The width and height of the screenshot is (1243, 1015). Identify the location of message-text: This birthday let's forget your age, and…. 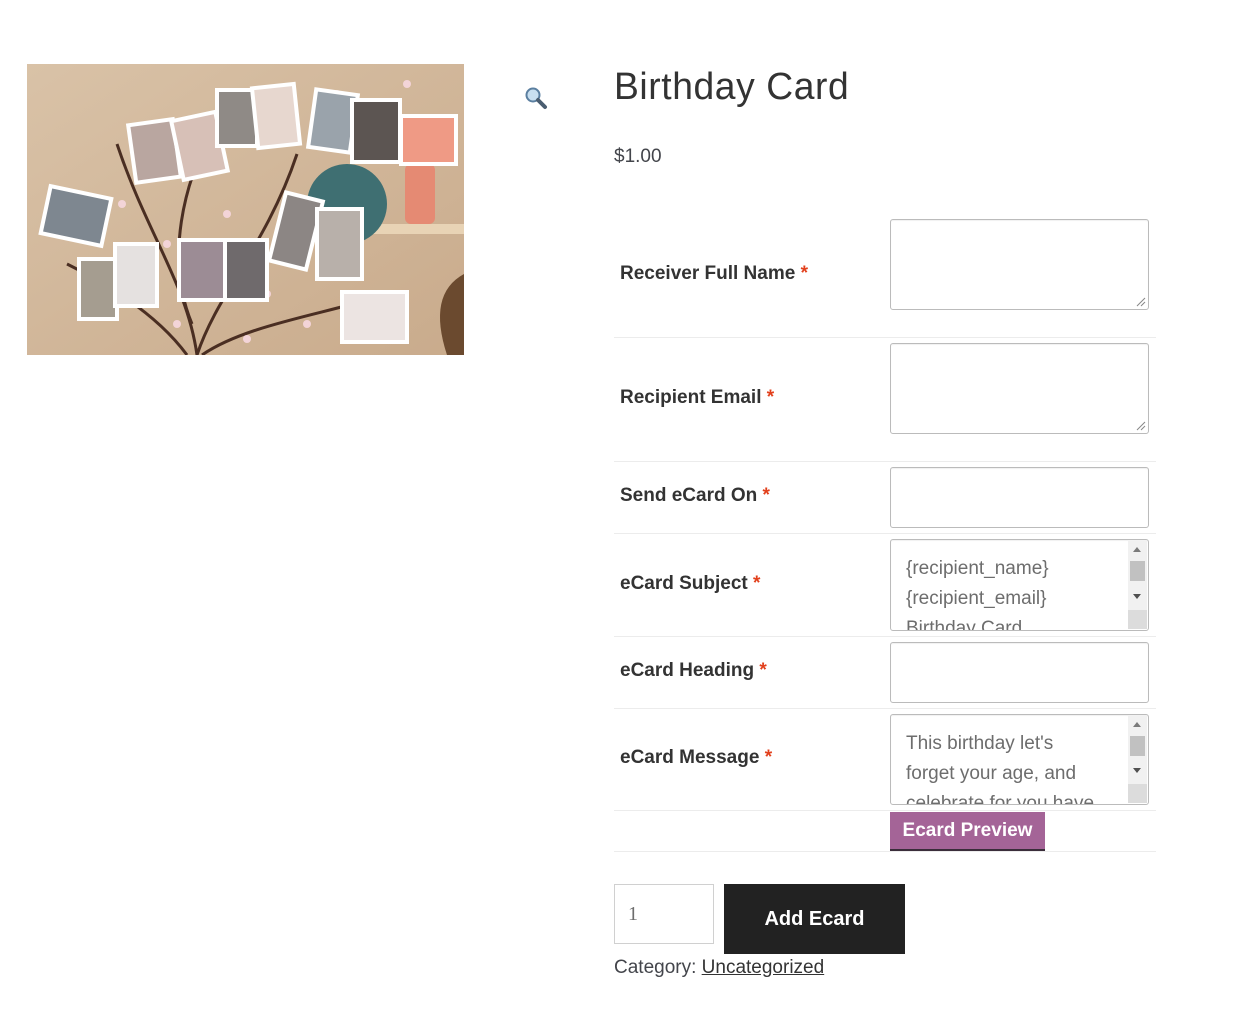
(1000, 768).